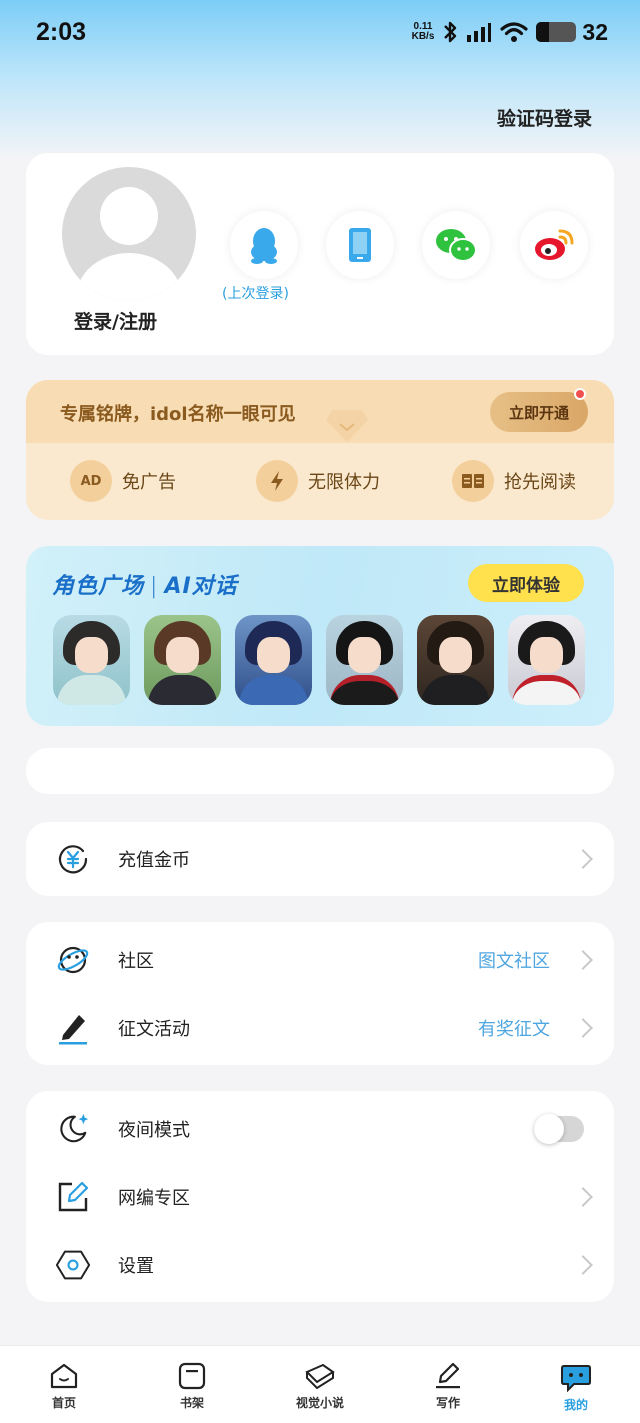 Image resolution: width=640 pixels, height=1423 pixels. Describe the element at coordinates (580, 394) in the screenshot. I see `notification-dot` at that location.